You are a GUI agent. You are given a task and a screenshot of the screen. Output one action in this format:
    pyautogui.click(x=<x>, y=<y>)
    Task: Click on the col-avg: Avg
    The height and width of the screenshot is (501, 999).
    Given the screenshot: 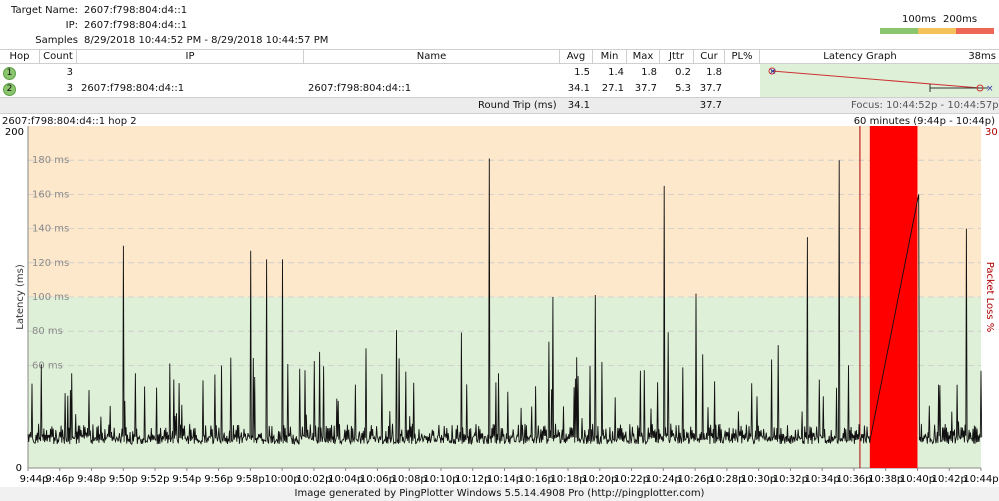 What is the action you would take?
    pyautogui.click(x=576, y=57)
    